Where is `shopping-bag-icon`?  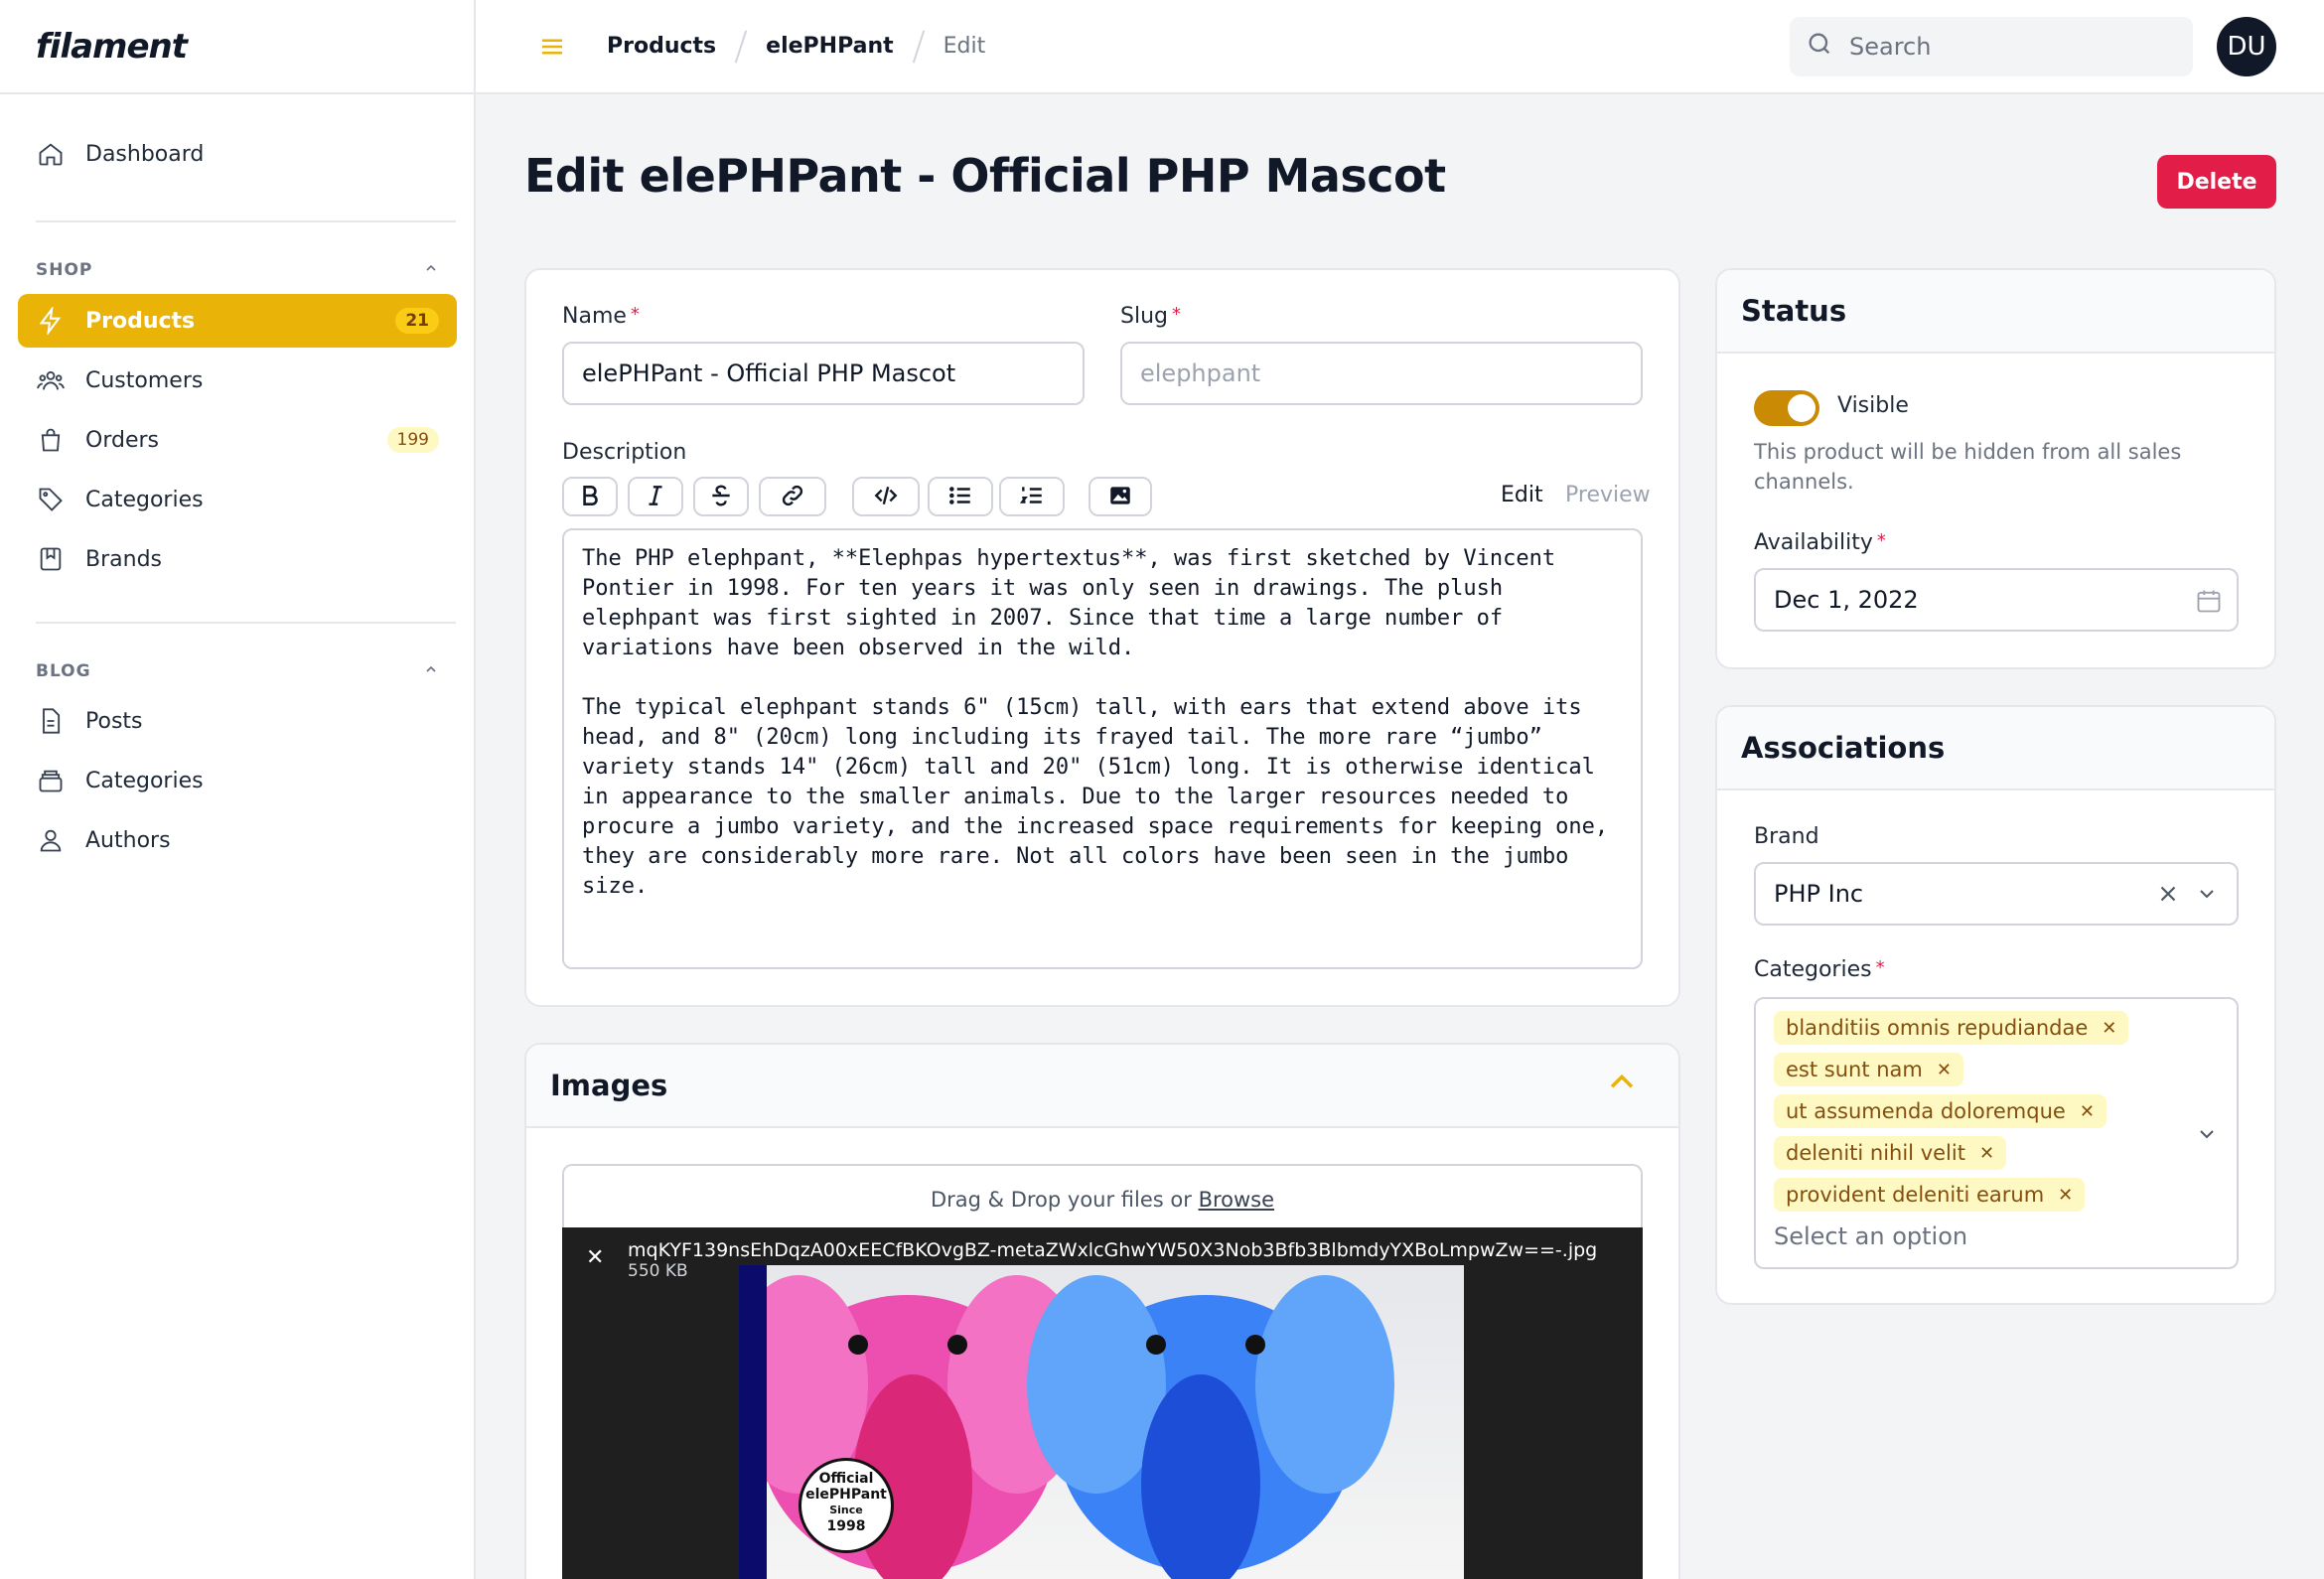 shopping-bag-icon is located at coordinates (51, 440).